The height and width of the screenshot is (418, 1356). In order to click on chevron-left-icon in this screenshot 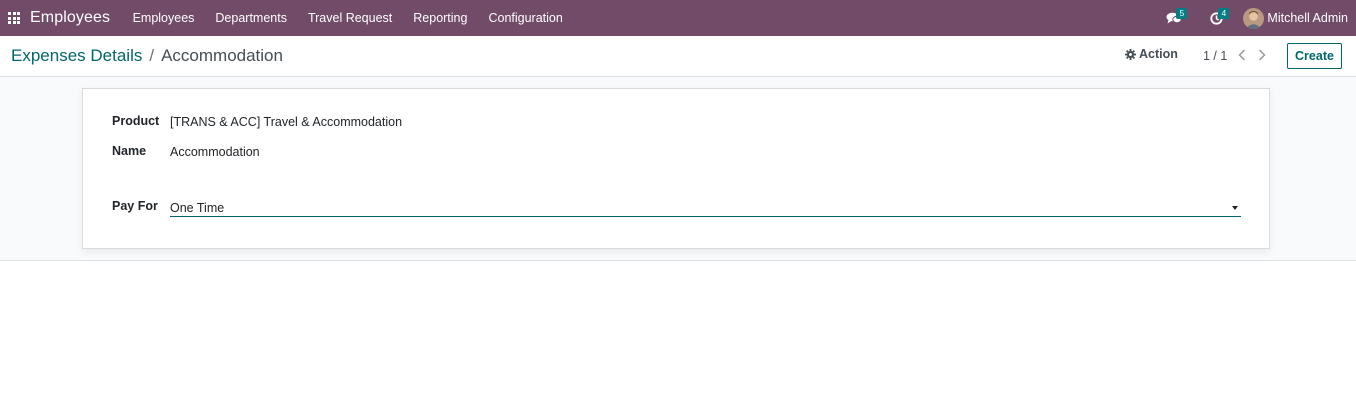, I will do `click(1241, 55)`.